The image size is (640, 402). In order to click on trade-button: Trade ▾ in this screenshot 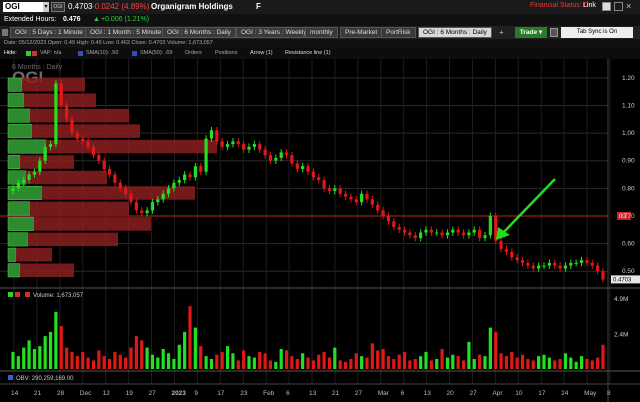, I will do `click(531, 32)`.